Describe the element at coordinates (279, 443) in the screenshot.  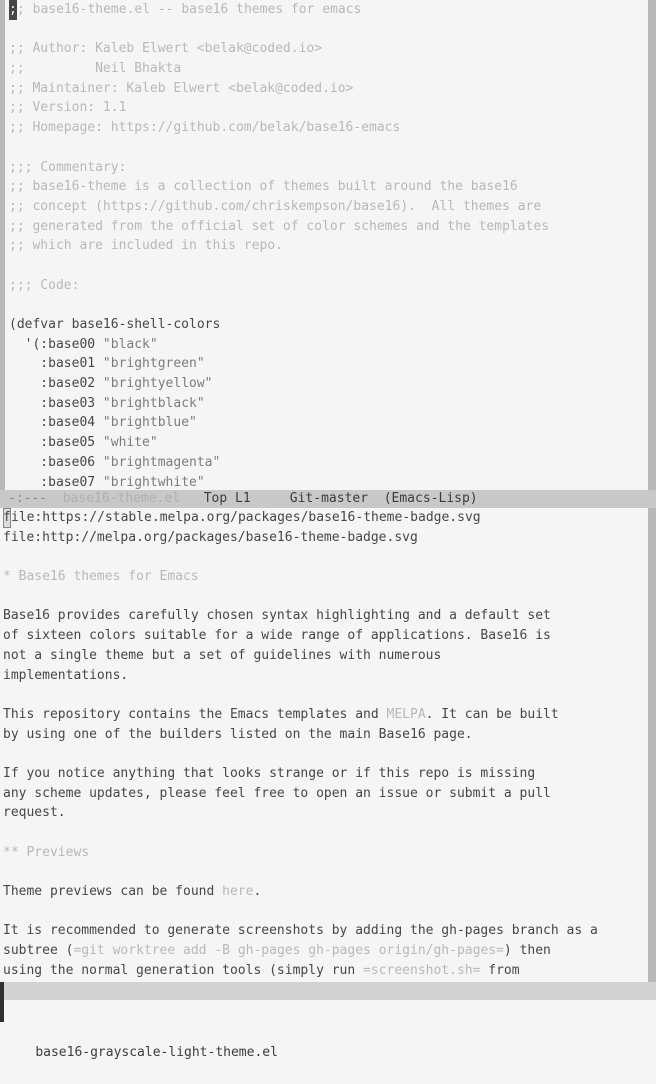
I see `buffer-line: :base05 "white"` at that location.